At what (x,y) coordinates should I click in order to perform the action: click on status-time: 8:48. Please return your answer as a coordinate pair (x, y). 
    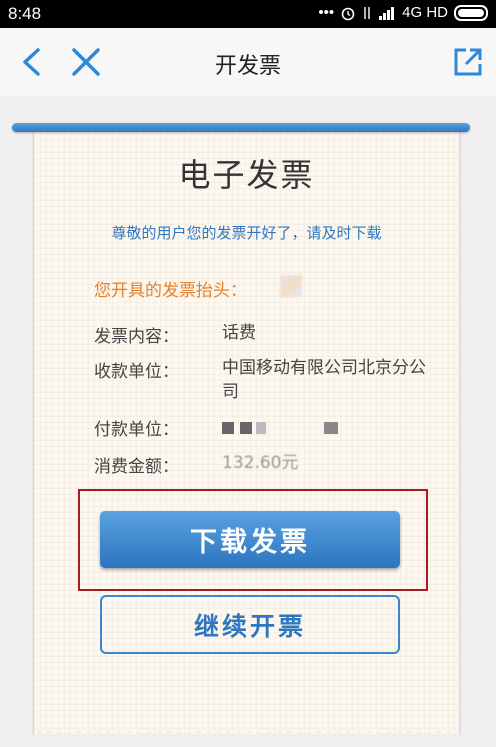
    Looking at the image, I should click on (25, 13).